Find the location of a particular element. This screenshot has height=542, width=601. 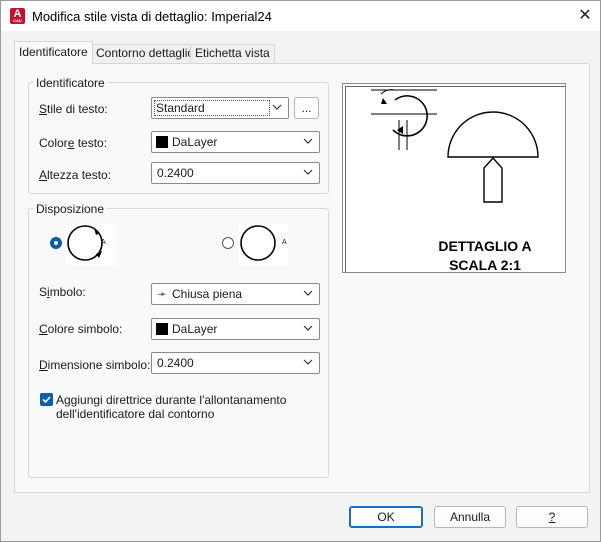

text-height-select: 0.2400 is located at coordinates (235, 173).